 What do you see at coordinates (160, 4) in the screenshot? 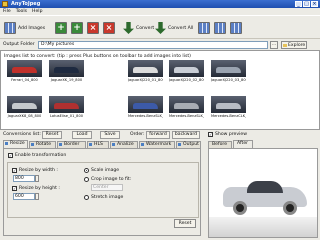
I see `title-bar: AnyToJpeg _ □ ×` at bounding box center [160, 4].